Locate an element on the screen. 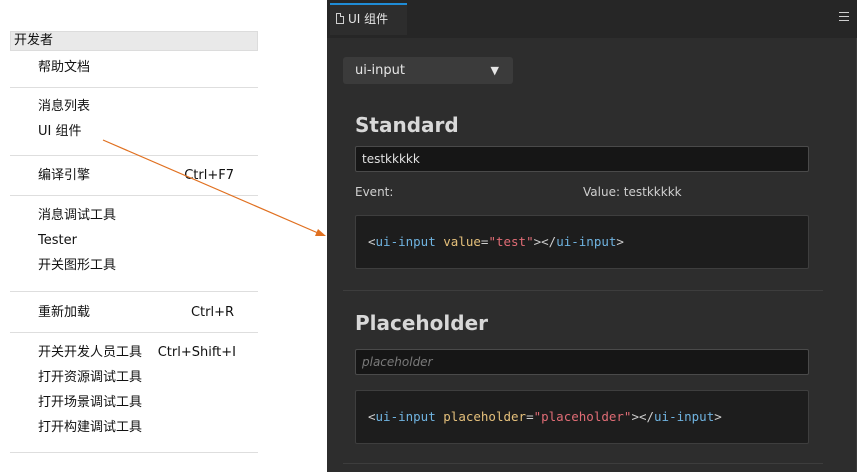 This screenshot has width=863, height=472. section-title-standard: Standard is located at coordinates (407, 125).